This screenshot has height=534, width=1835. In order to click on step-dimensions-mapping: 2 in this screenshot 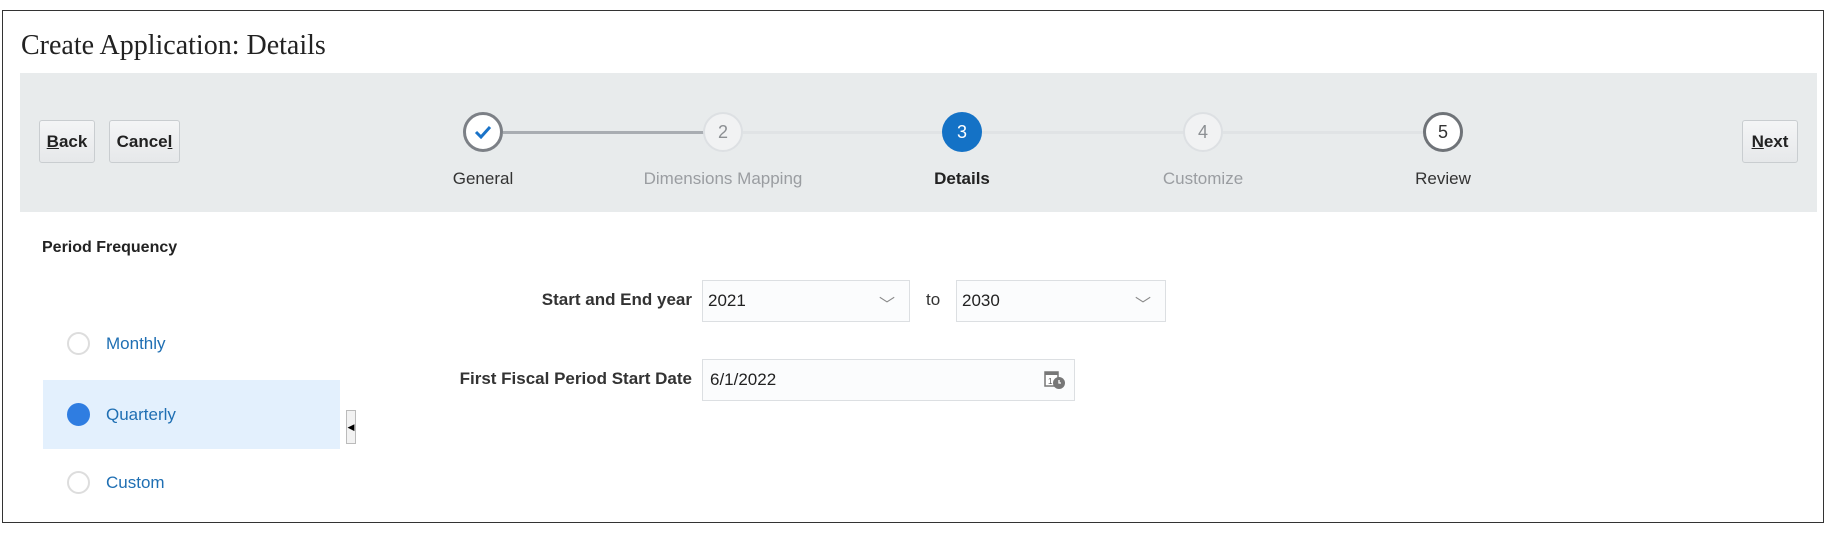, I will do `click(723, 132)`.